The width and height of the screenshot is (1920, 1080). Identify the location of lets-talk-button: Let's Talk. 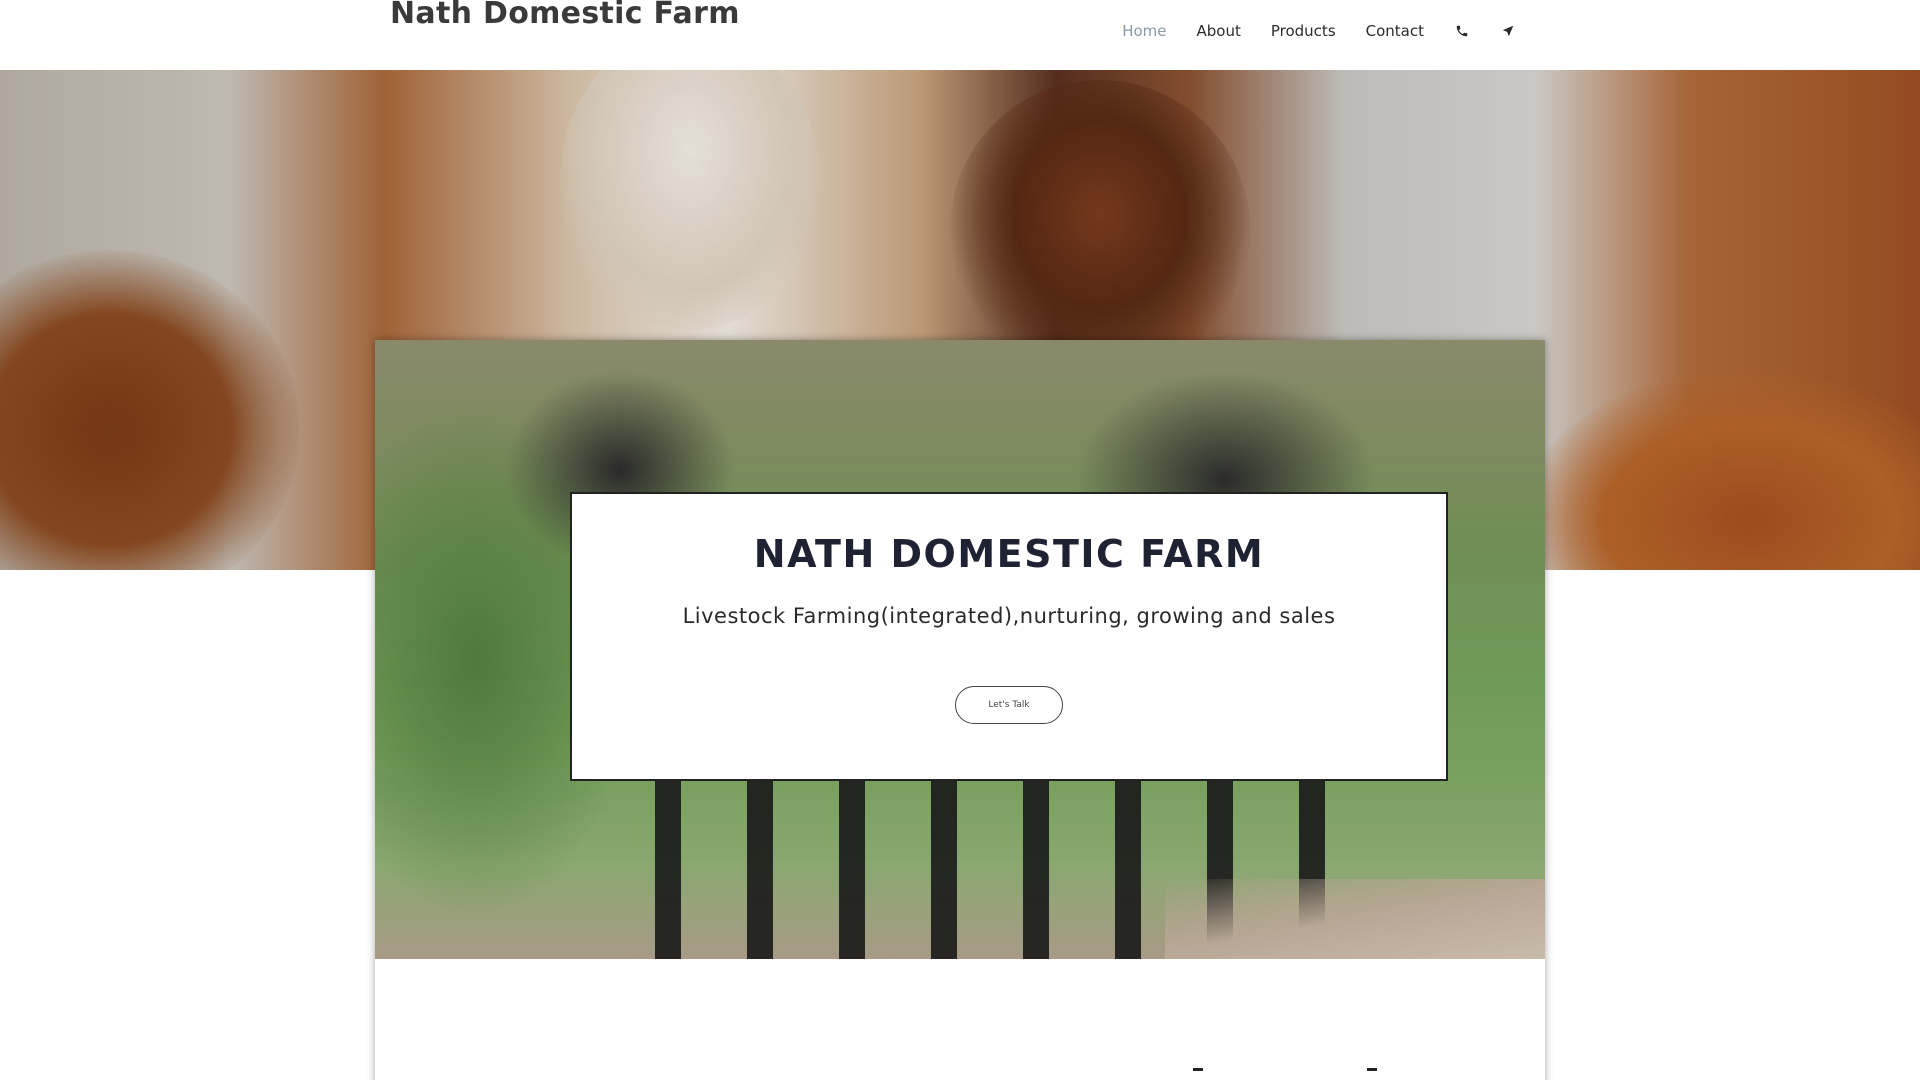
(1009, 705).